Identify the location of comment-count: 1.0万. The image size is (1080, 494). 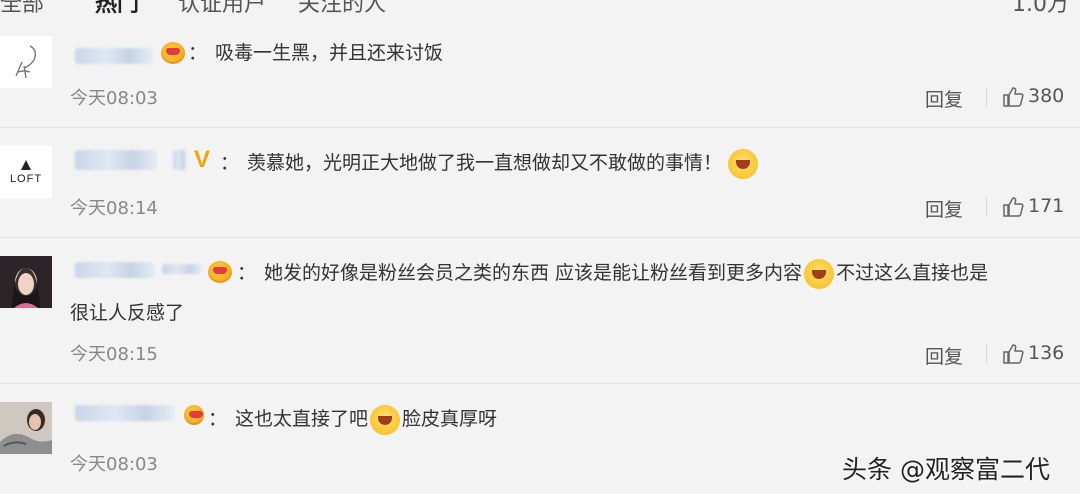
(1040, 7).